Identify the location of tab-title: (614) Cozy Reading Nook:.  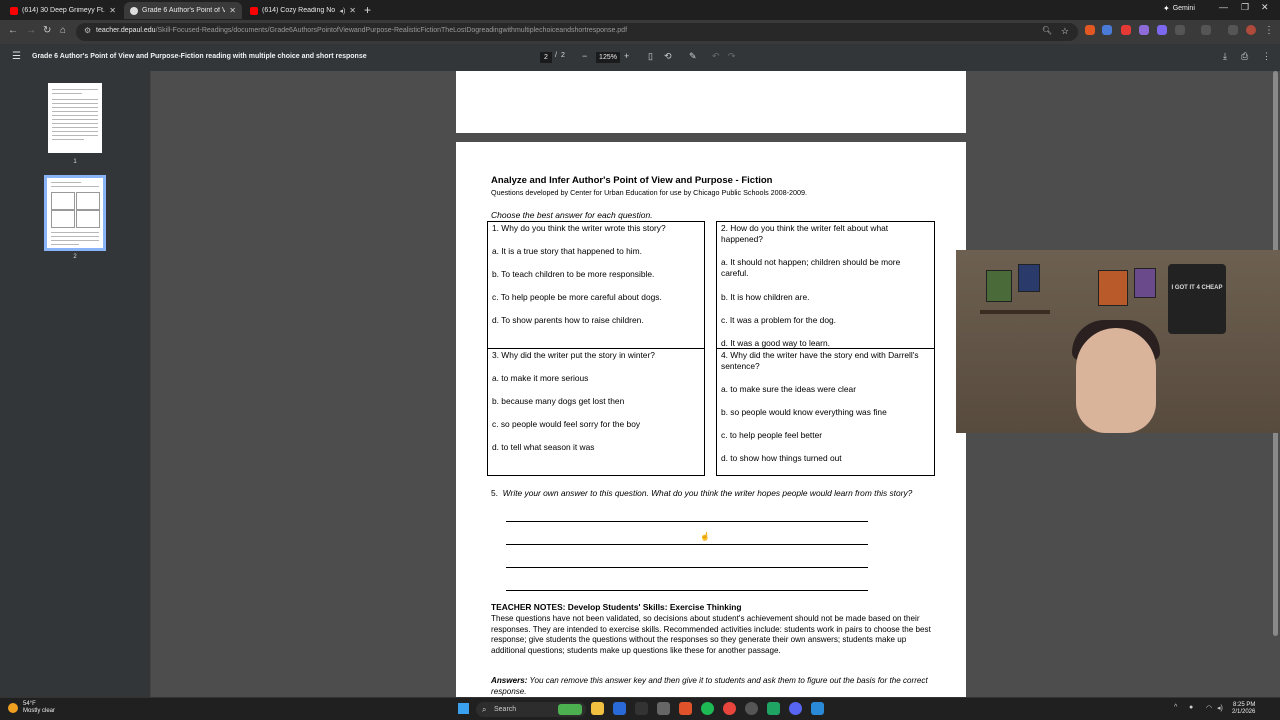
(299, 10).